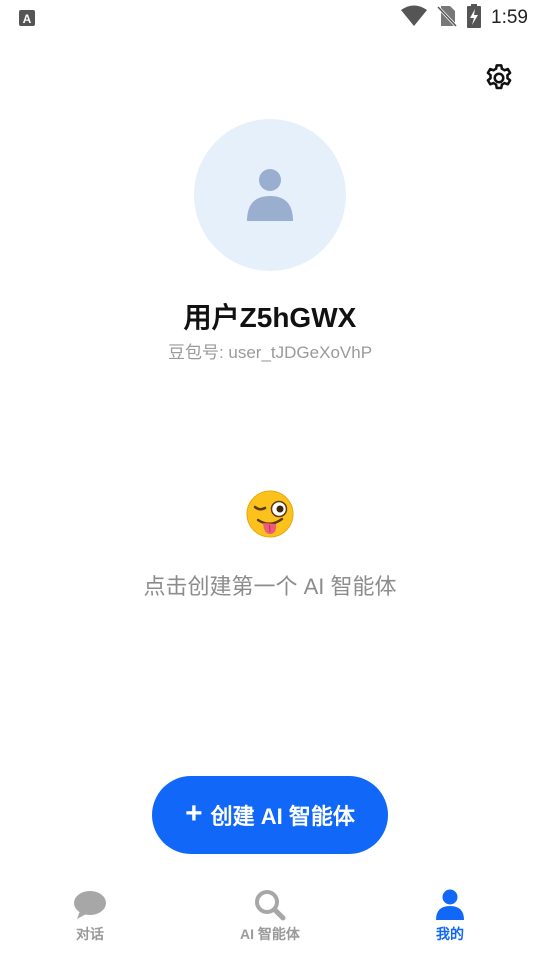  I want to click on no-sim-icon, so click(447, 18).